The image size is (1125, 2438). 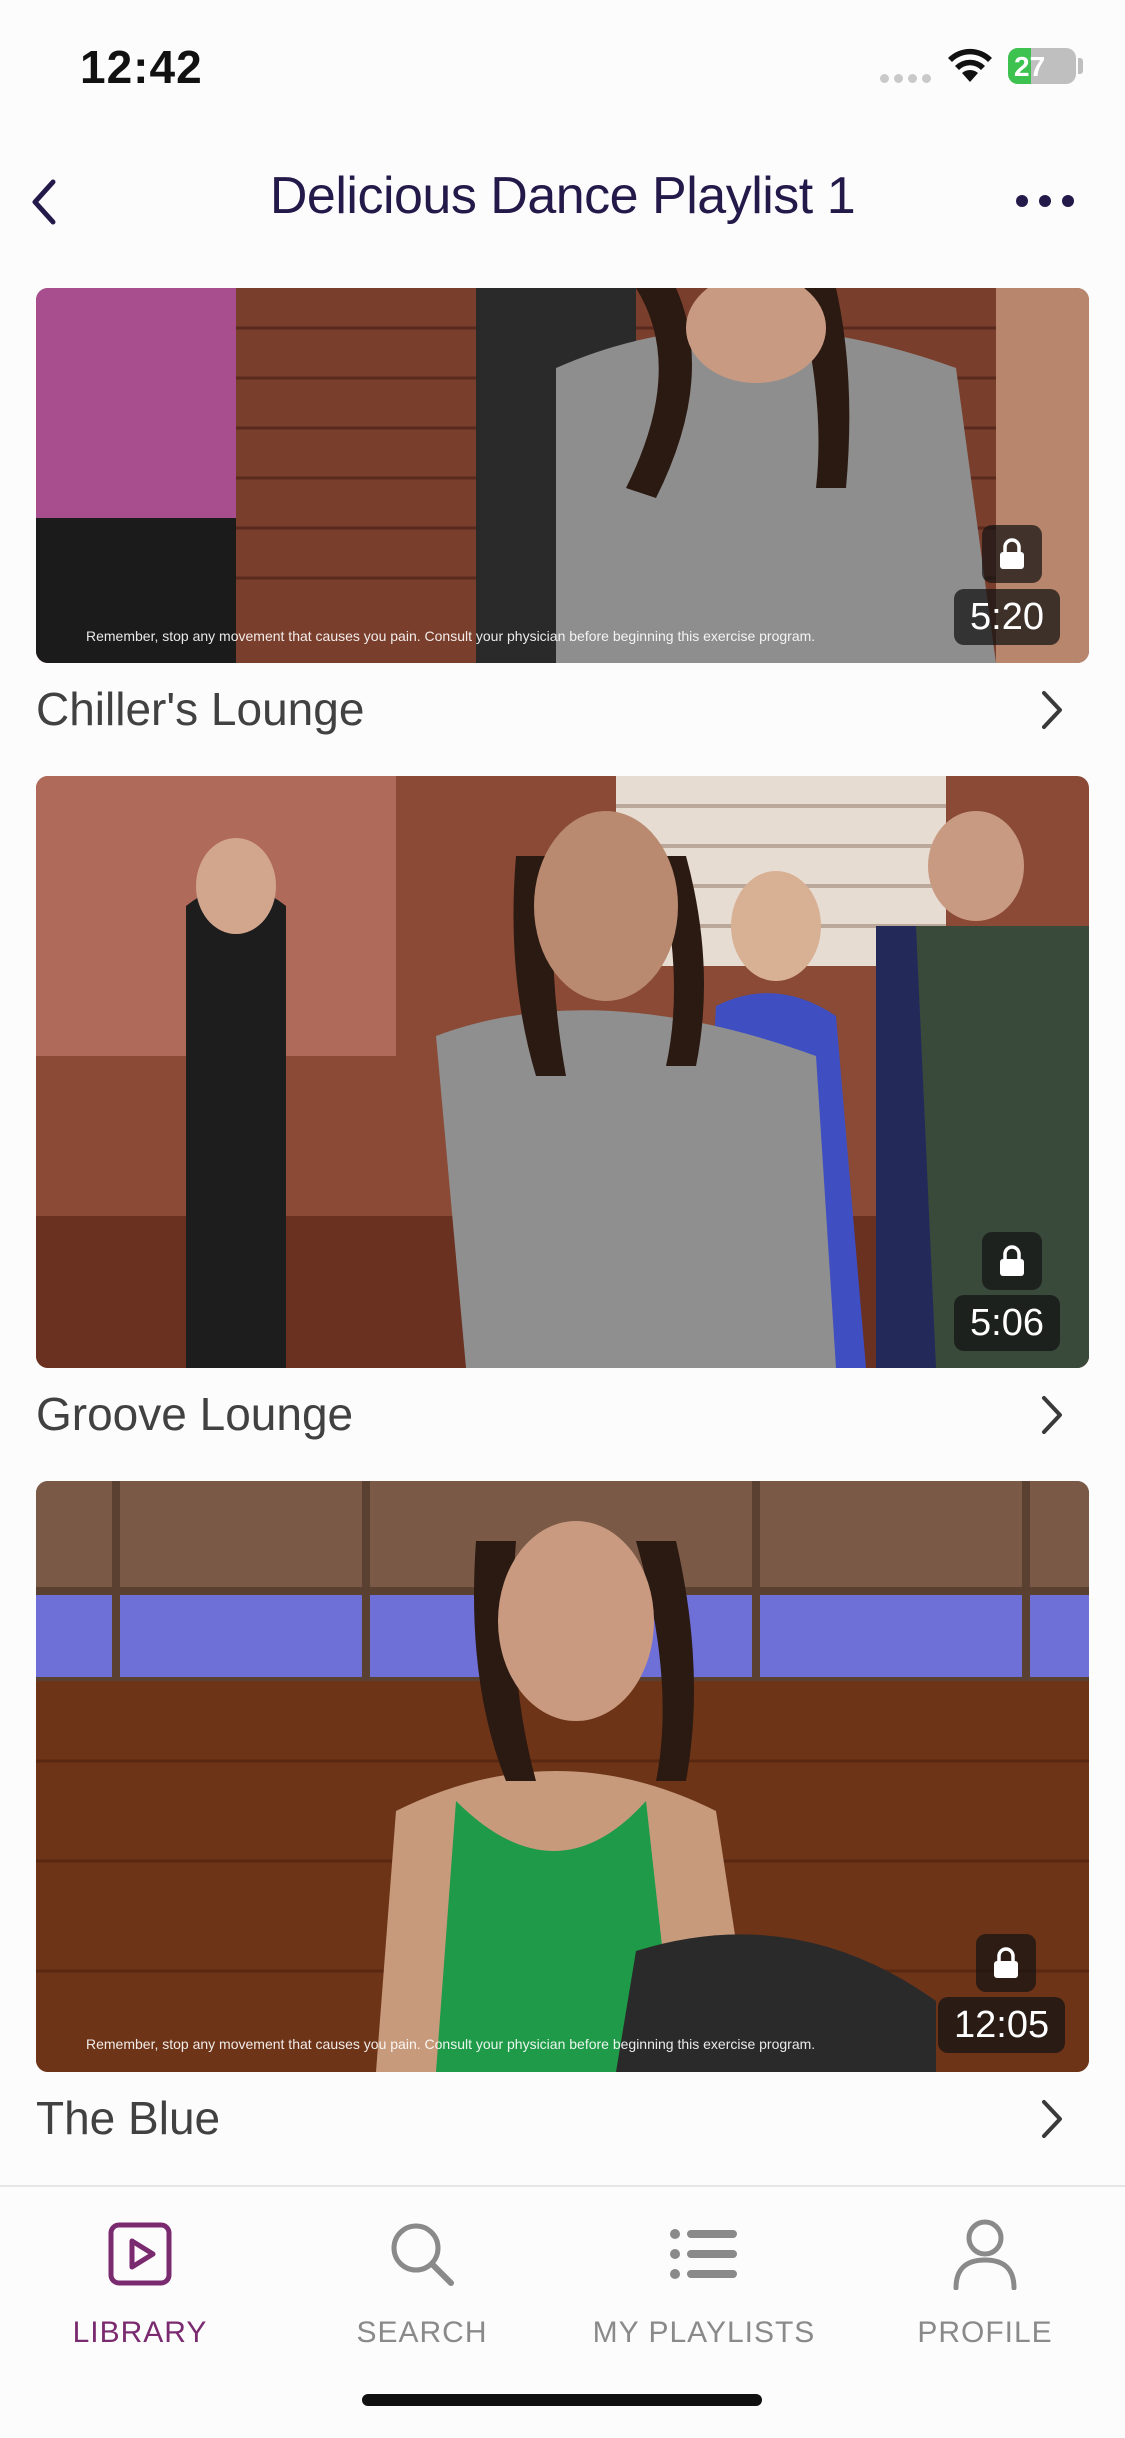 I want to click on video-duration: 5:20, so click(x=1007, y=617).